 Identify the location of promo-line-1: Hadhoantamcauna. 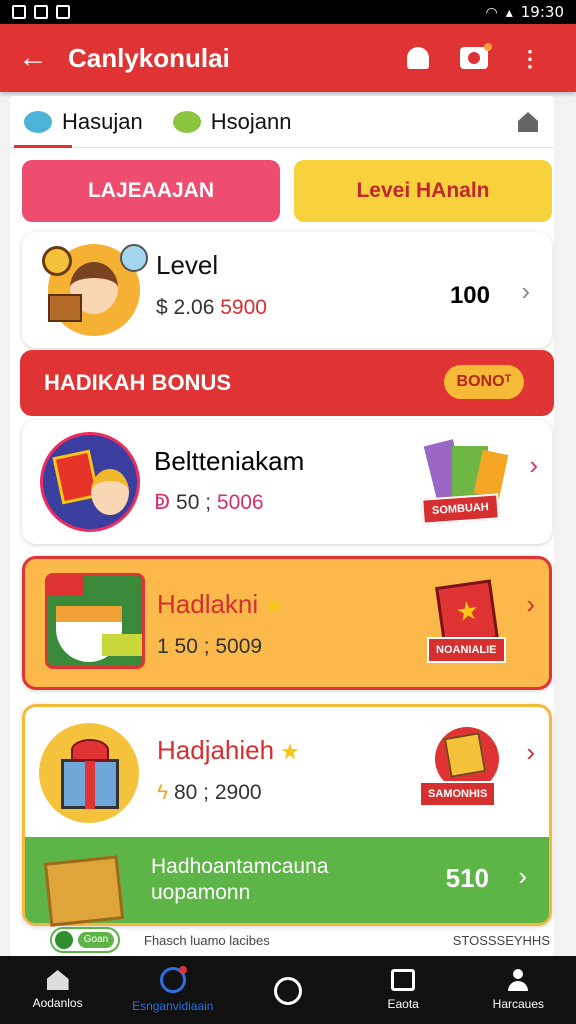
(240, 866).